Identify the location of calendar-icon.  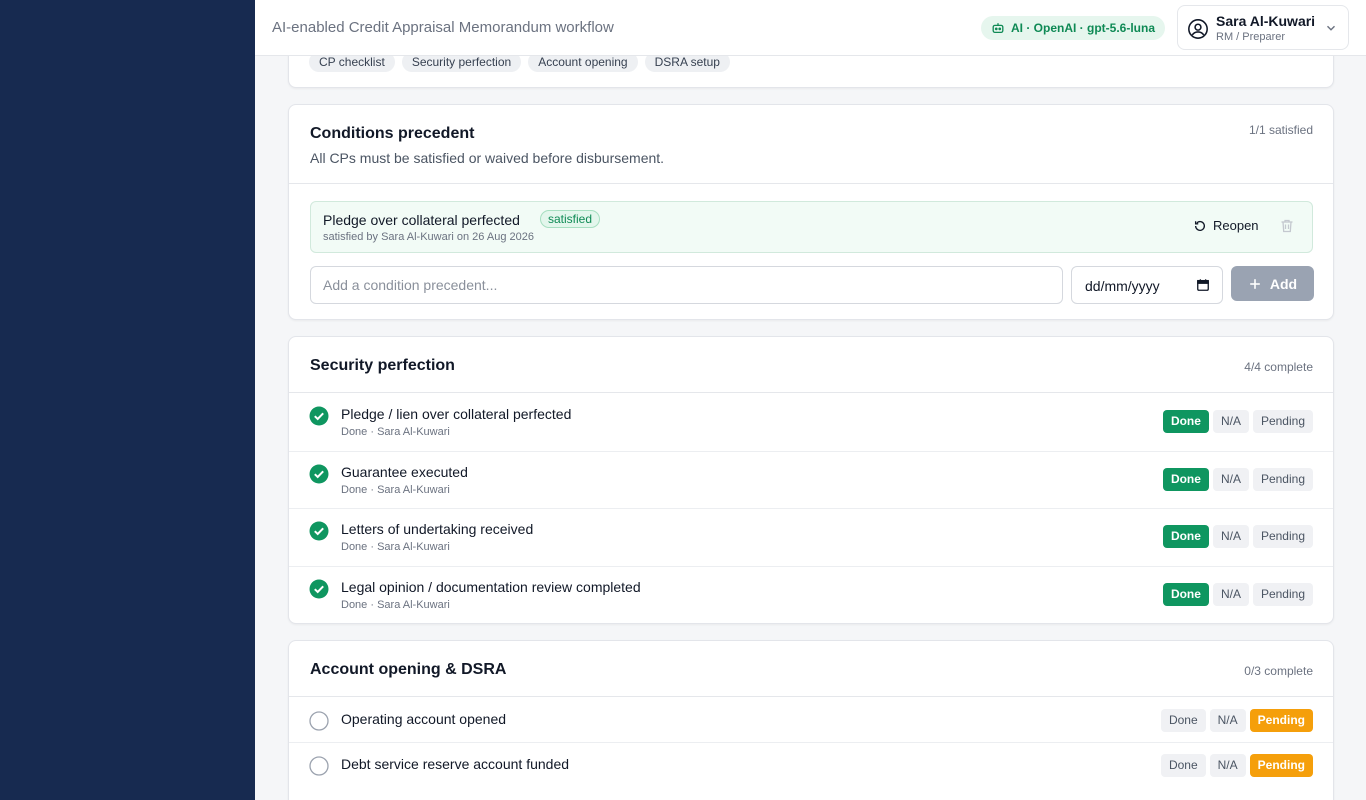
(1203, 285).